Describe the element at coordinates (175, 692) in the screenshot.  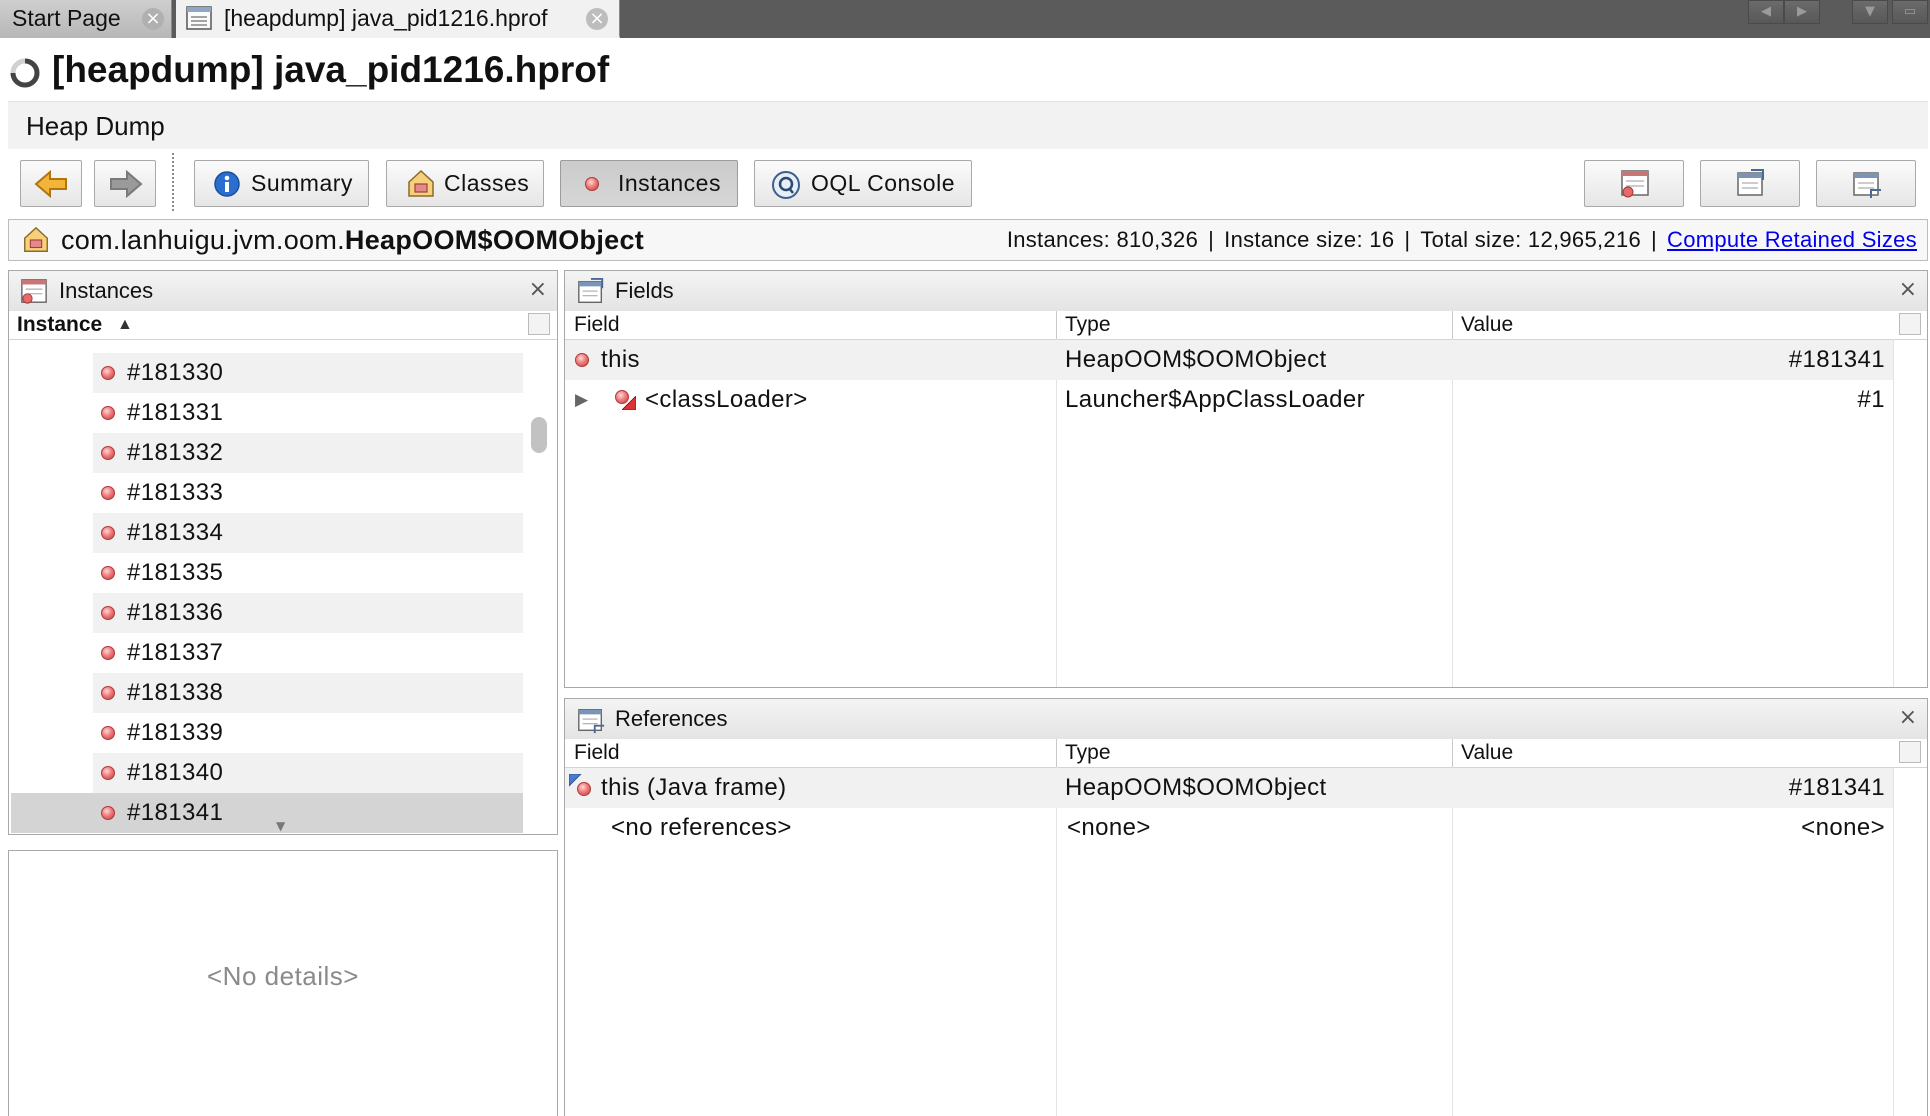
I see `instance-id: #181338` at that location.